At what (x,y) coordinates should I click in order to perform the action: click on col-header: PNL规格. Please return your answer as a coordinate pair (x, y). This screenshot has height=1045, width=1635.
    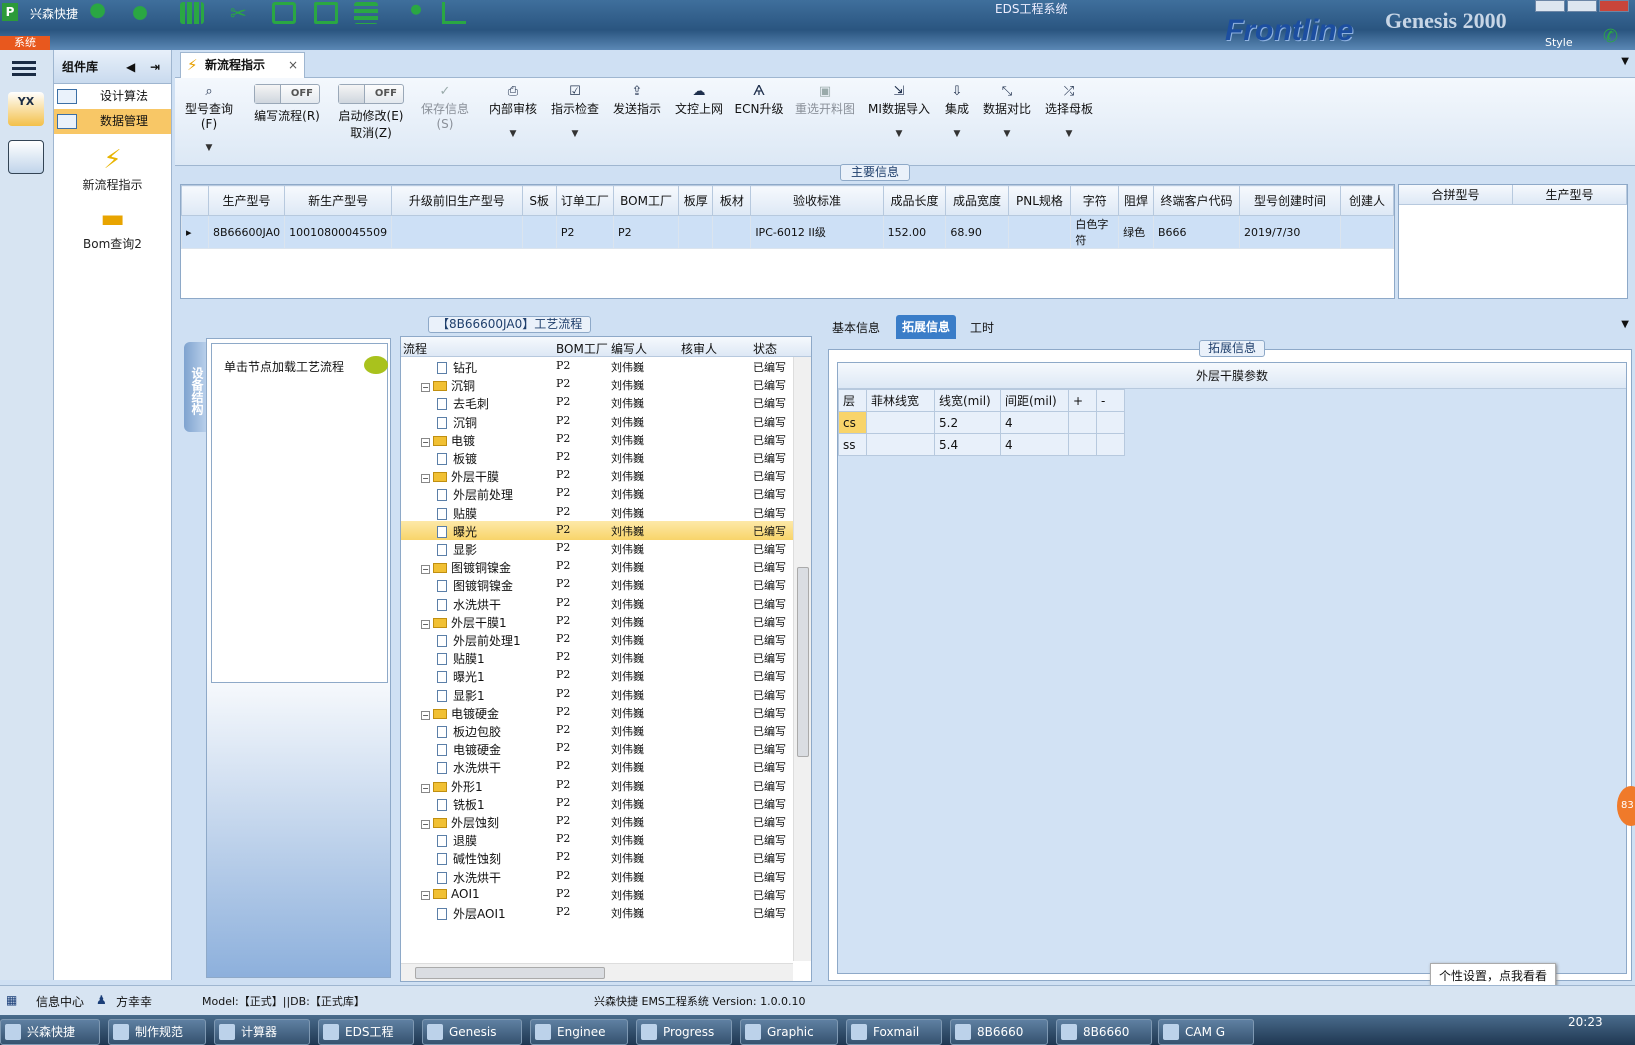
    Looking at the image, I should click on (1039, 200).